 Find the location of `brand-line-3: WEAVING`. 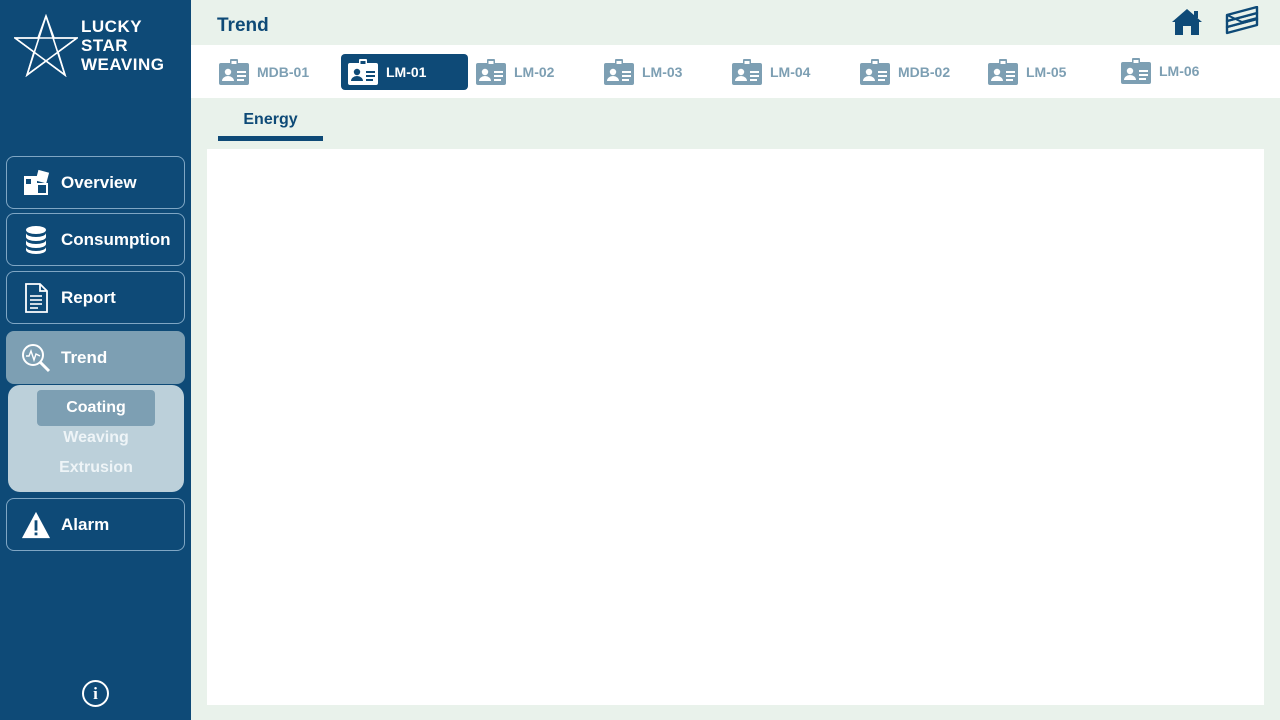

brand-line-3: WEAVING is located at coordinates (123, 64).